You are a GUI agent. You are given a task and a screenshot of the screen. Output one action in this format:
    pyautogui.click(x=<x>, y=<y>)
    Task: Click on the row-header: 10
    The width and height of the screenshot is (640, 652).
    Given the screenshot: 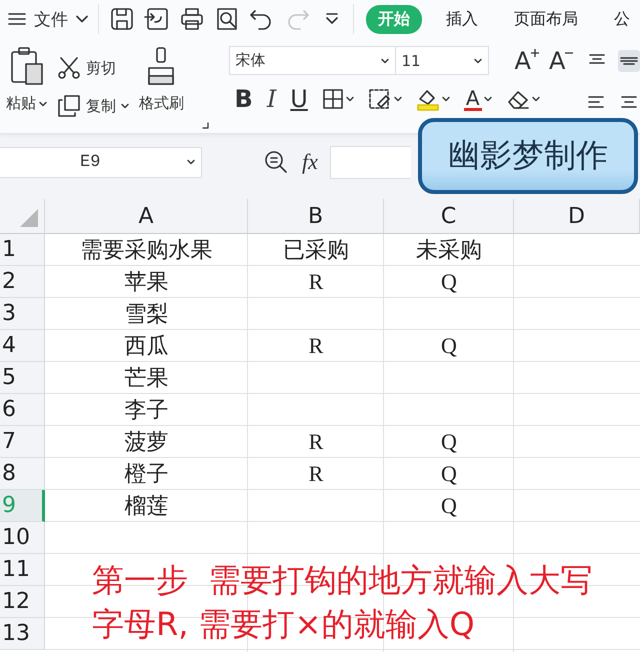 What is the action you would take?
    pyautogui.click(x=22, y=538)
    